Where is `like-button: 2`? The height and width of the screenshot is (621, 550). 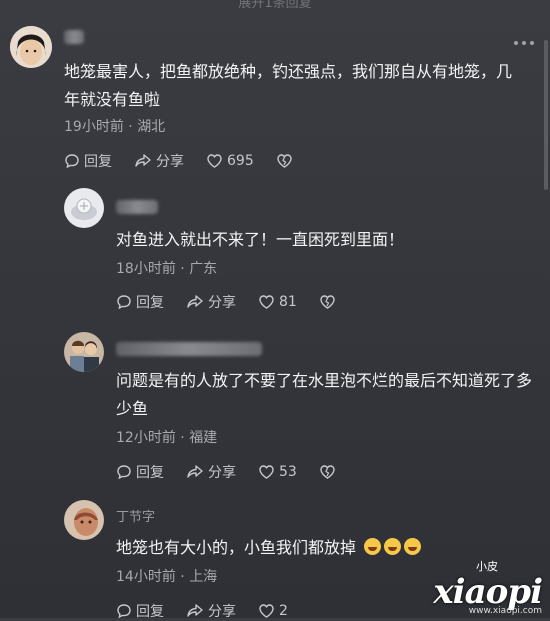 like-button: 2 is located at coordinates (273, 611).